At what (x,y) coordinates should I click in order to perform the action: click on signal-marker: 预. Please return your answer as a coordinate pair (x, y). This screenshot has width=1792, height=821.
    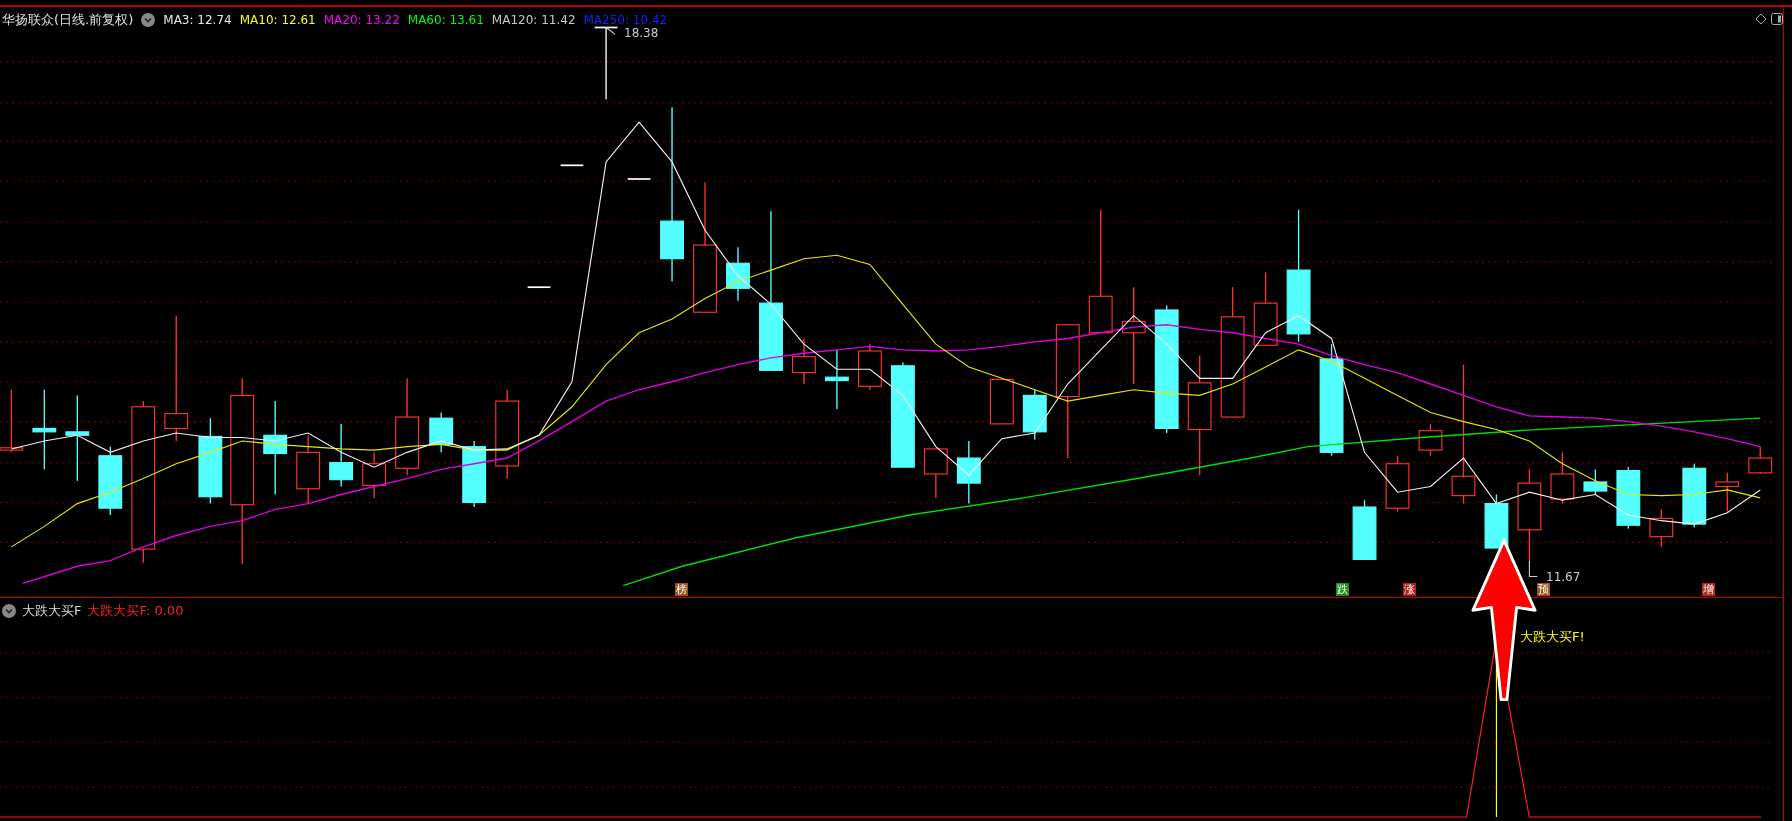
    Looking at the image, I should click on (1543, 589).